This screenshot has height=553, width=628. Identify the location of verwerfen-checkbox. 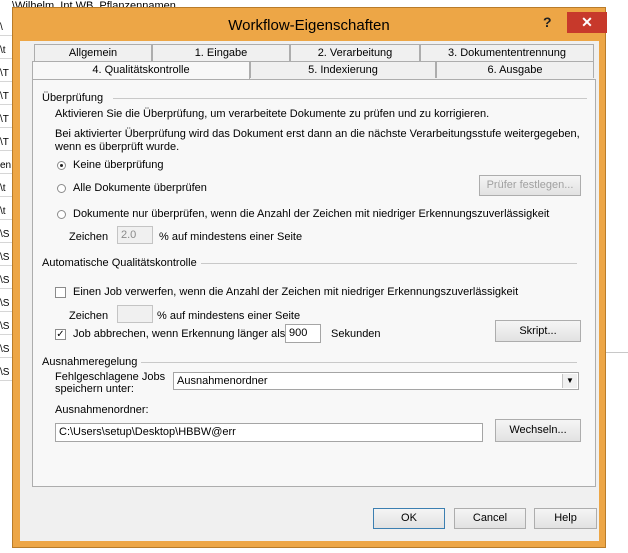
(60, 292).